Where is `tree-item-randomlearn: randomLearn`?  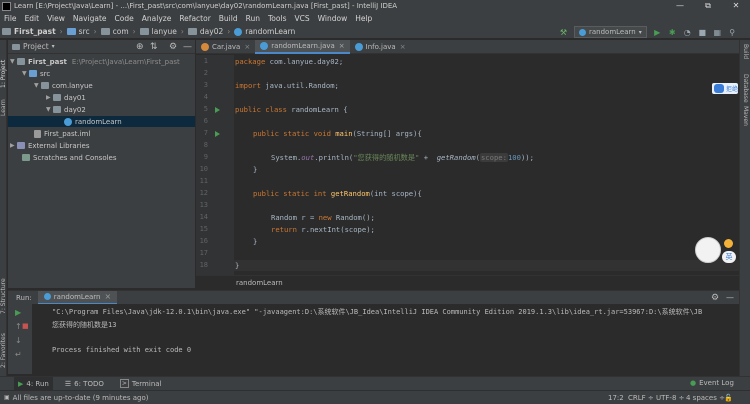 tree-item-randomlearn: randomLearn is located at coordinates (101, 121).